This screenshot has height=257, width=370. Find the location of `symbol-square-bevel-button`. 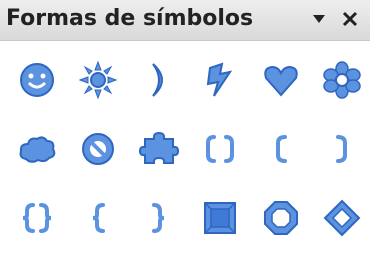

symbol-square-bevel-button is located at coordinates (219, 218).